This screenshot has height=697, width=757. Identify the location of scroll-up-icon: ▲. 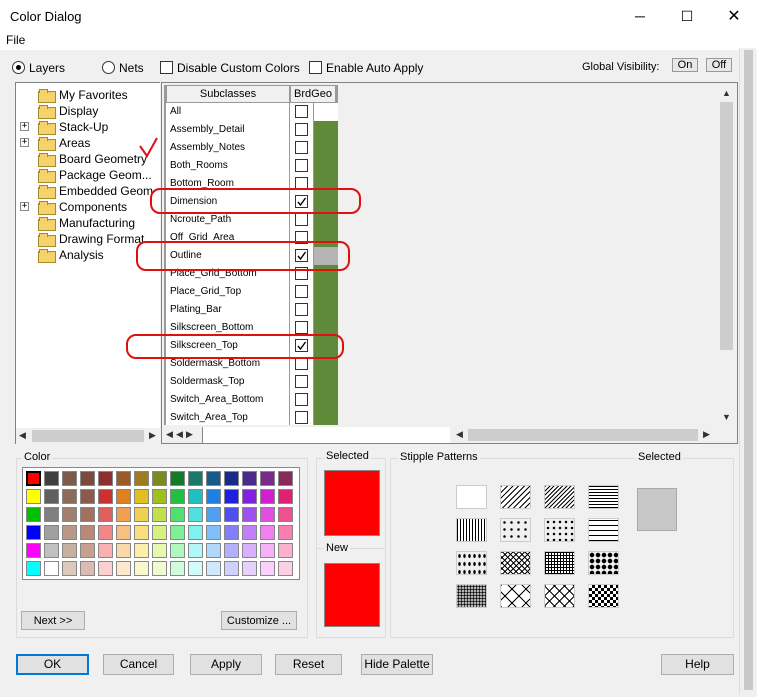
(726, 93).